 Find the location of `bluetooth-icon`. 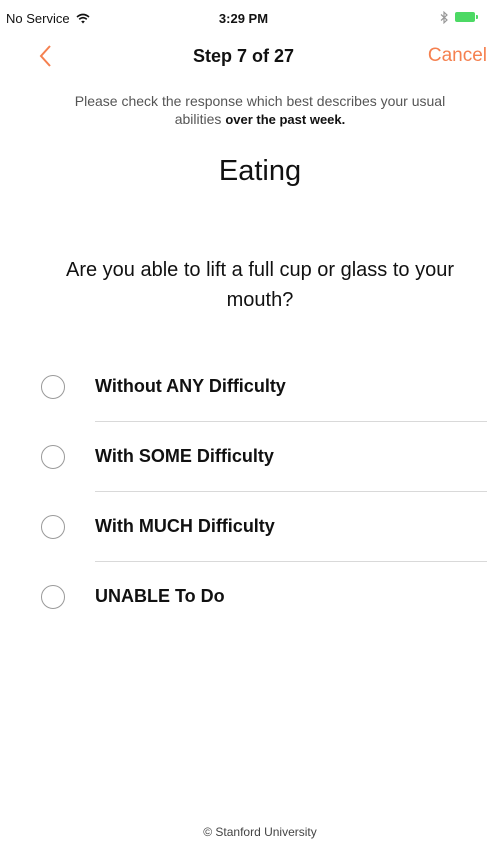

bluetooth-icon is located at coordinates (444, 17).